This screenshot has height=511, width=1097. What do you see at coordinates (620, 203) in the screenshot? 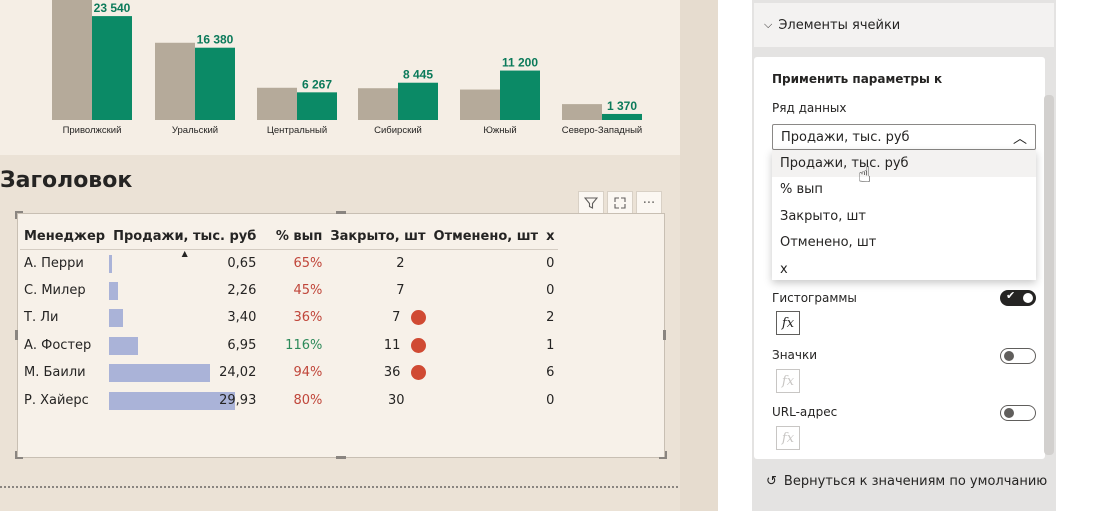
I see `focus-mode-icon` at bounding box center [620, 203].